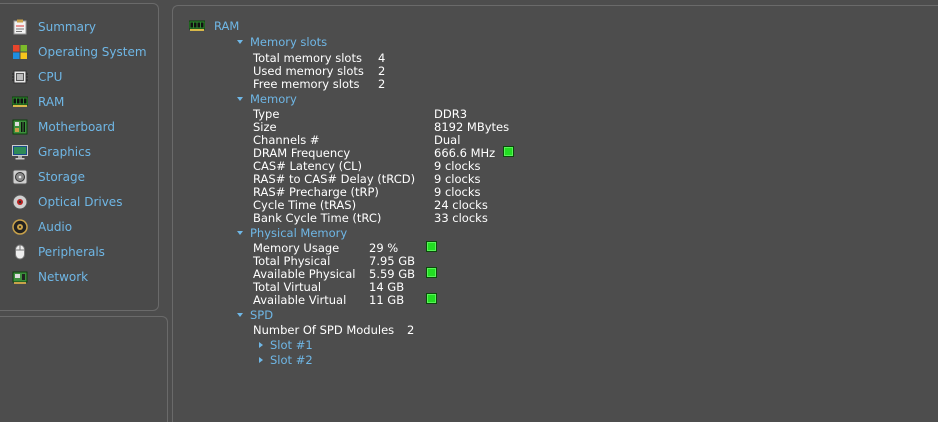  I want to click on row-value: 33 clocks, so click(461, 218).